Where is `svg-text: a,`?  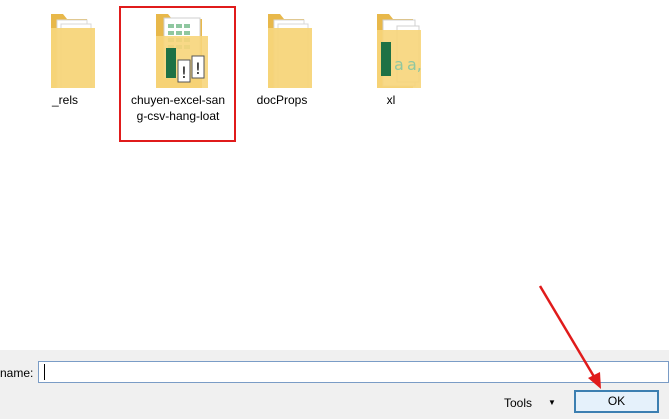
svg-text: a, is located at coordinates (414, 64).